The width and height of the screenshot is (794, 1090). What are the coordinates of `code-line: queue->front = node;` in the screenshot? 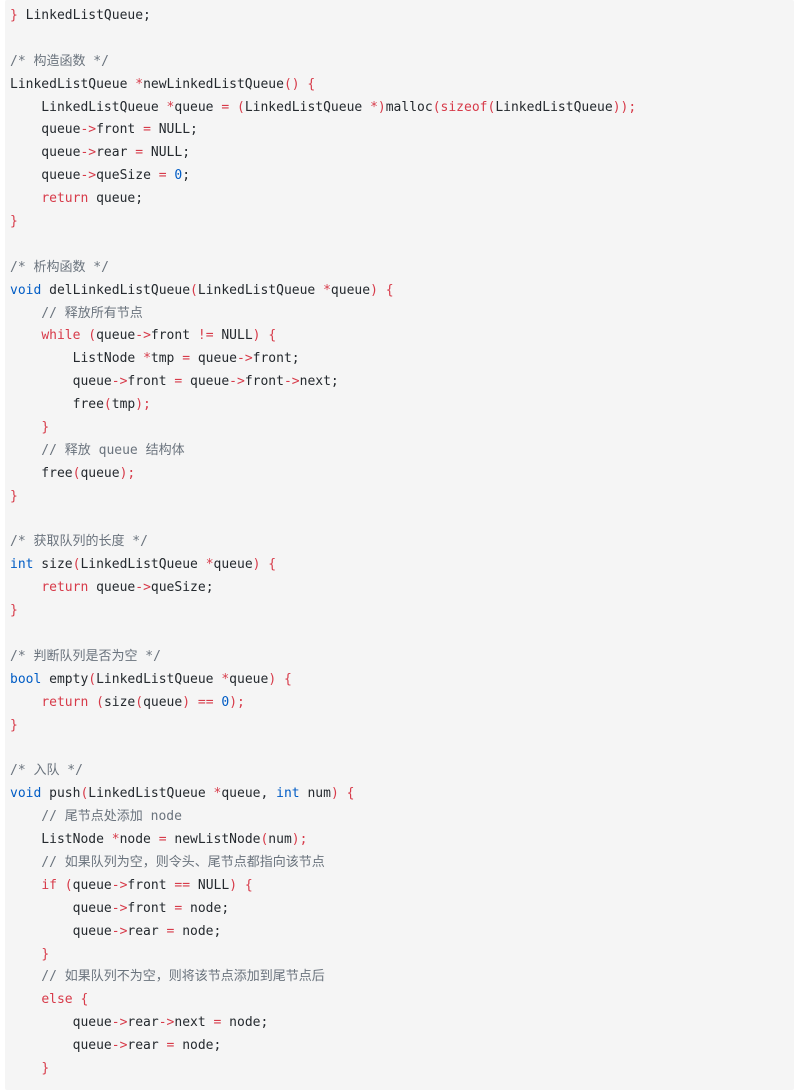 It's located at (402, 909).